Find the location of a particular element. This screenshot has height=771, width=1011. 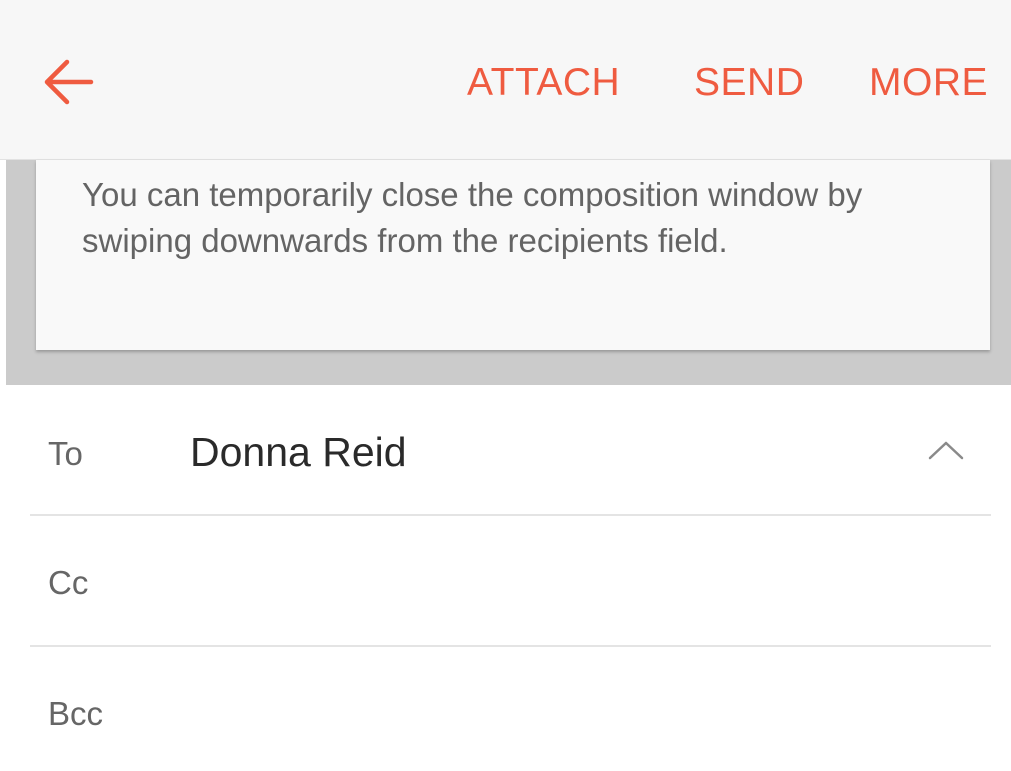

arrow-left-icon is located at coordinates (69, 82).